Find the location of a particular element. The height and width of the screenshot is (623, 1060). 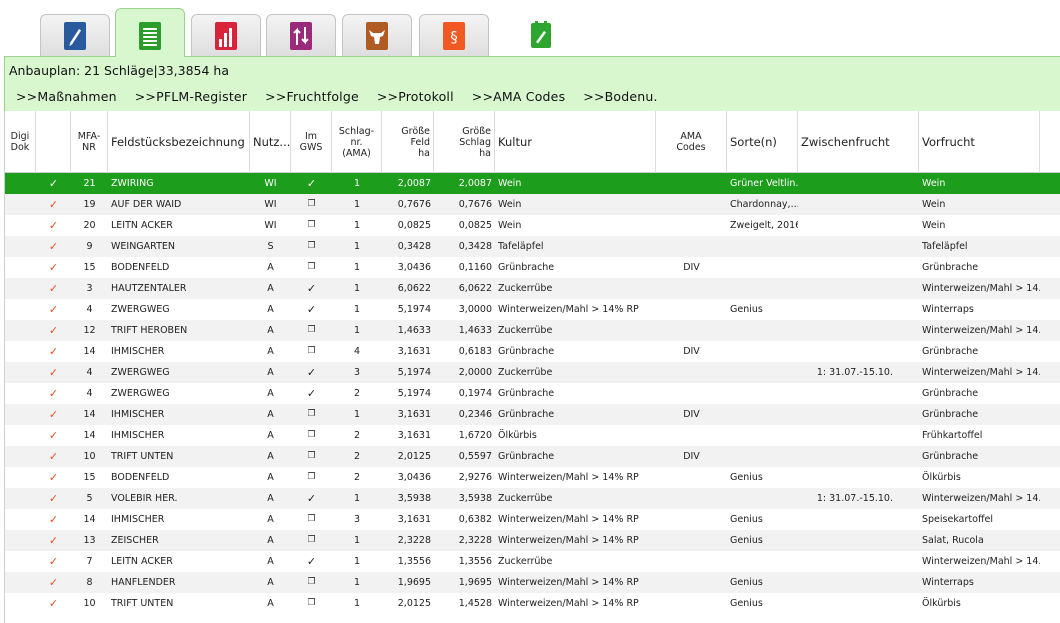

cell-groesse-feld: 5,1974 is located at coordinates (414, 393).